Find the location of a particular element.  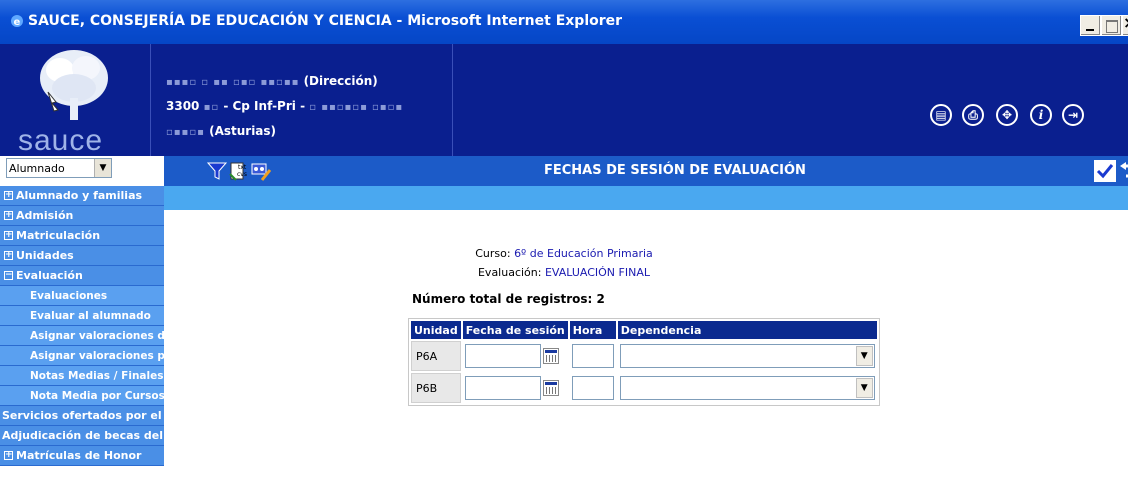

filter-icon is located at coordinates (217, 171).